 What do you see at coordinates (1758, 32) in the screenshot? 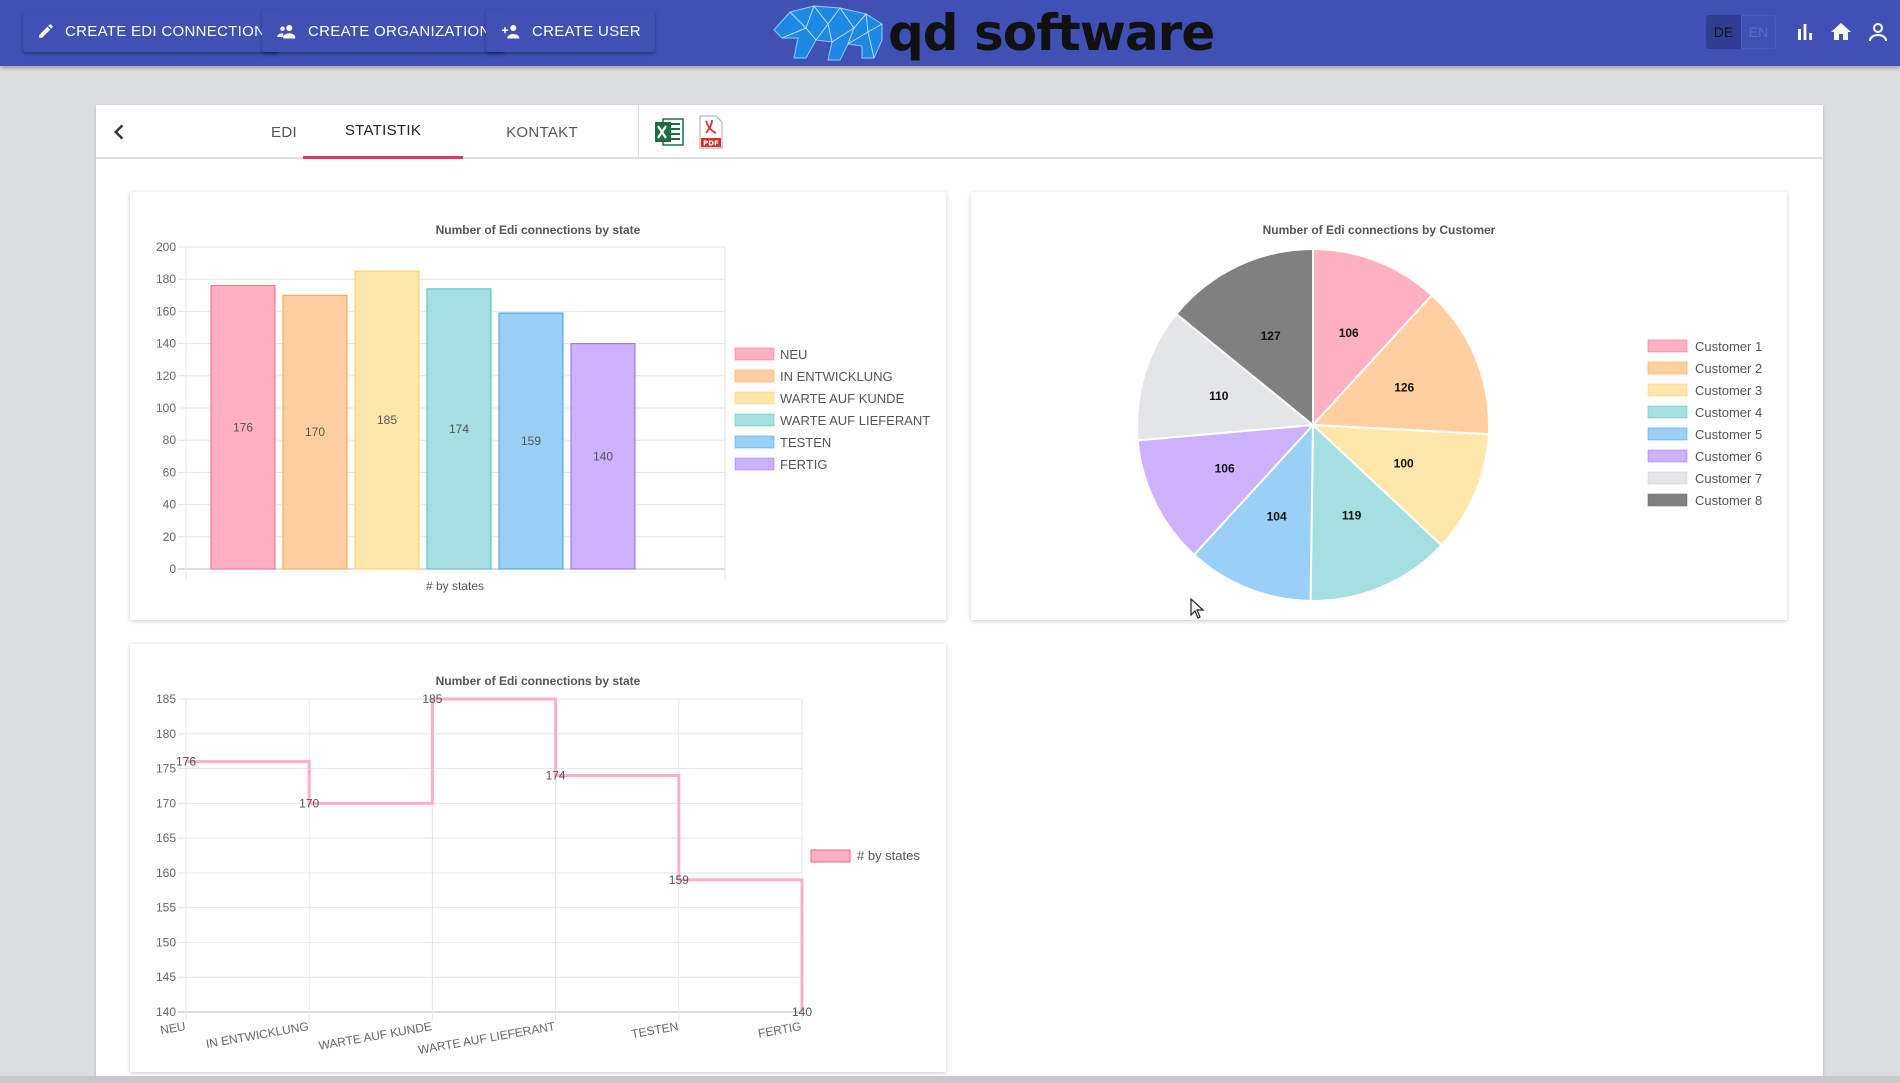
I see `lang-en-button: EN` at bounding box center [1758, 32].